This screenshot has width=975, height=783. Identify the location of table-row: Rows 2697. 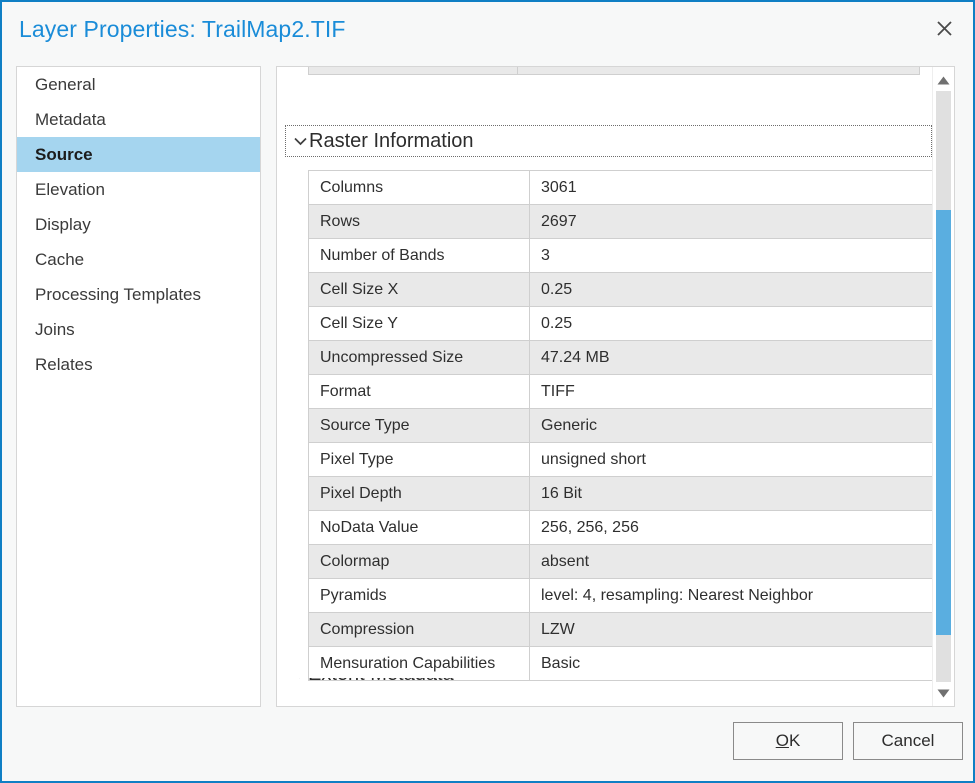
(621, 221).